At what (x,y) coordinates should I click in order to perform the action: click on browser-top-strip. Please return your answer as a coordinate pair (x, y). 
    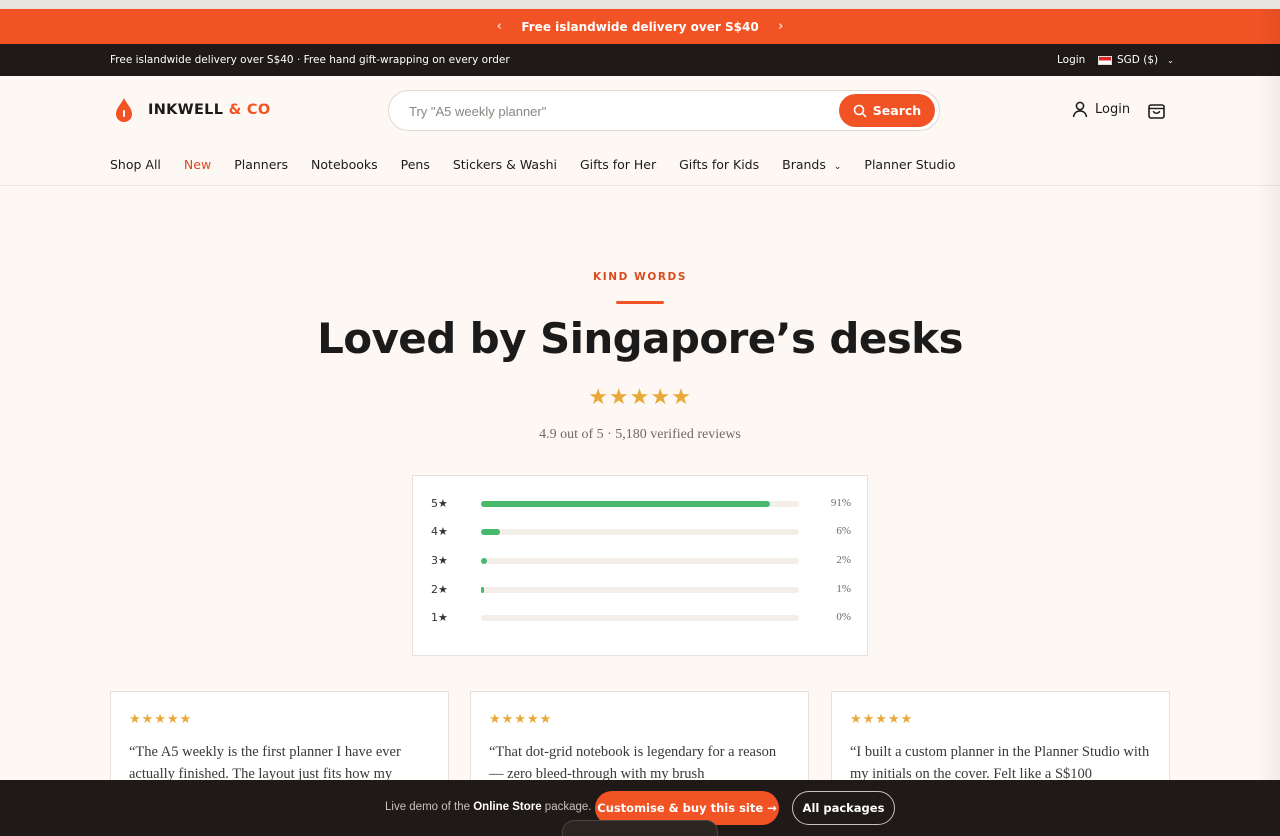
    Looking at the image, I should click on (640, 4).